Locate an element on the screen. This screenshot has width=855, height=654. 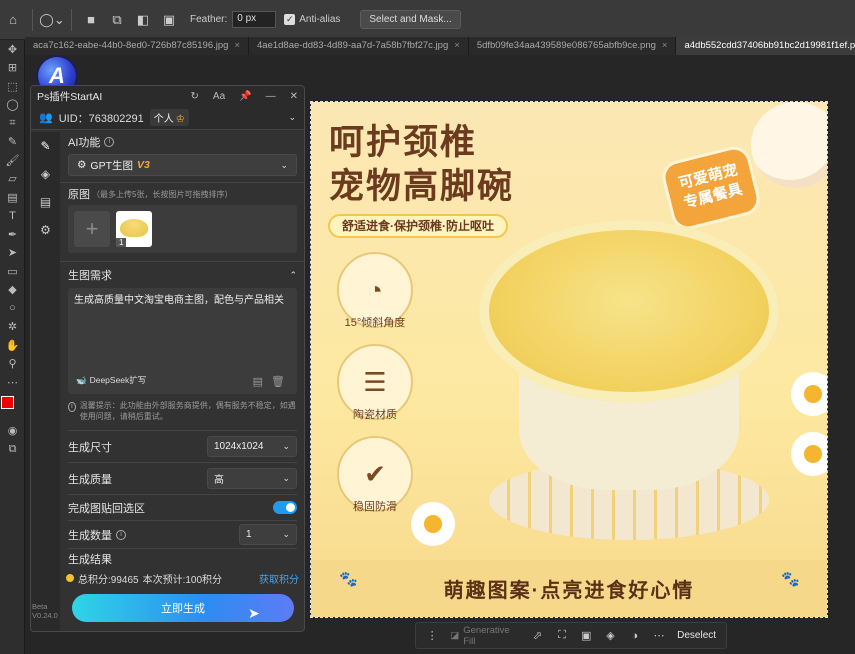
add-image-button: + is located at coordinates (92, 229).